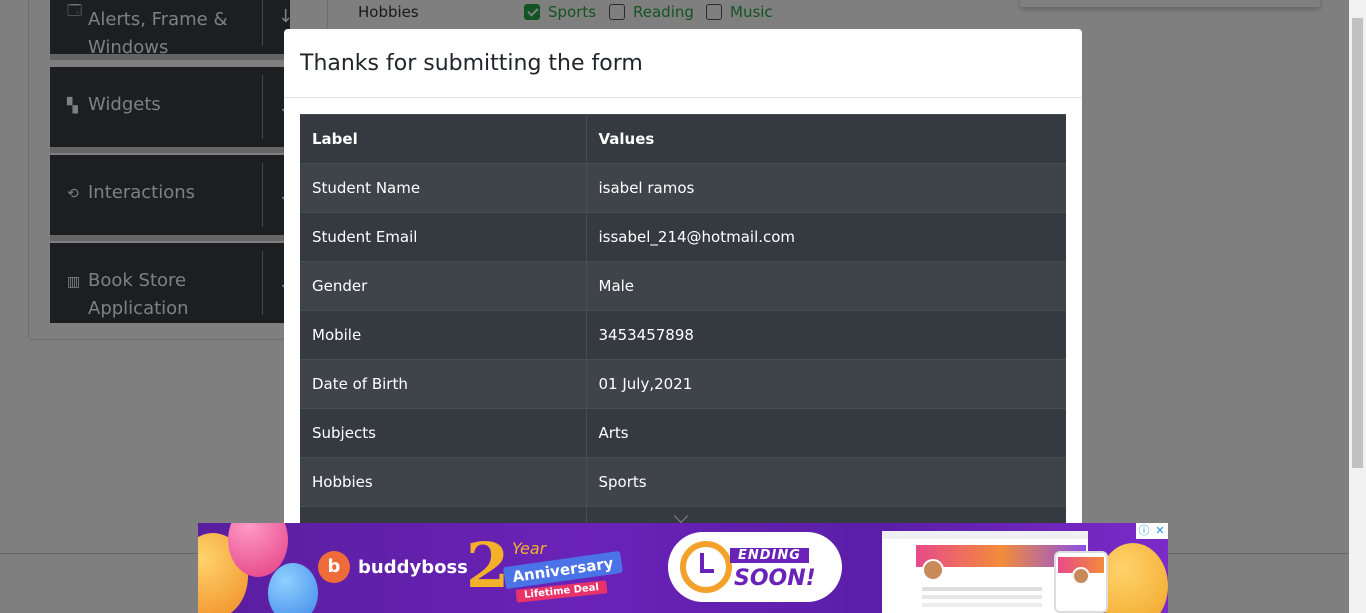 Image resolution: width=1366 pixels, height=613 pixels. I want to click on row-value: 01 July,2021, so click(826, 384).